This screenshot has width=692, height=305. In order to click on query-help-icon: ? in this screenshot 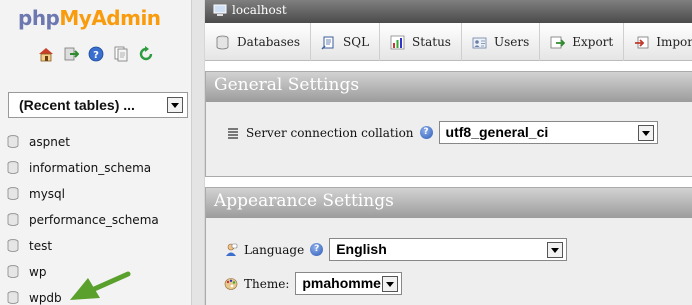, I will do `click(96, 54)`.